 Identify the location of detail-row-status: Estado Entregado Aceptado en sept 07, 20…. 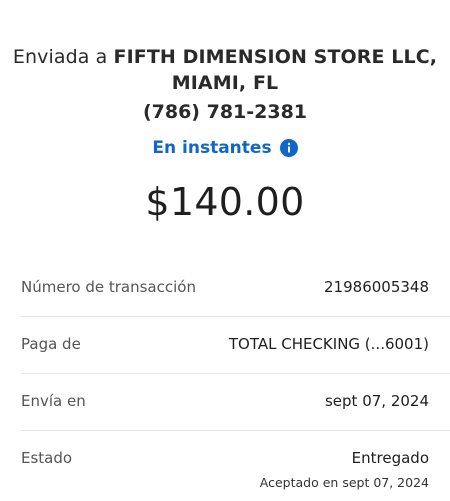
(235, 466).